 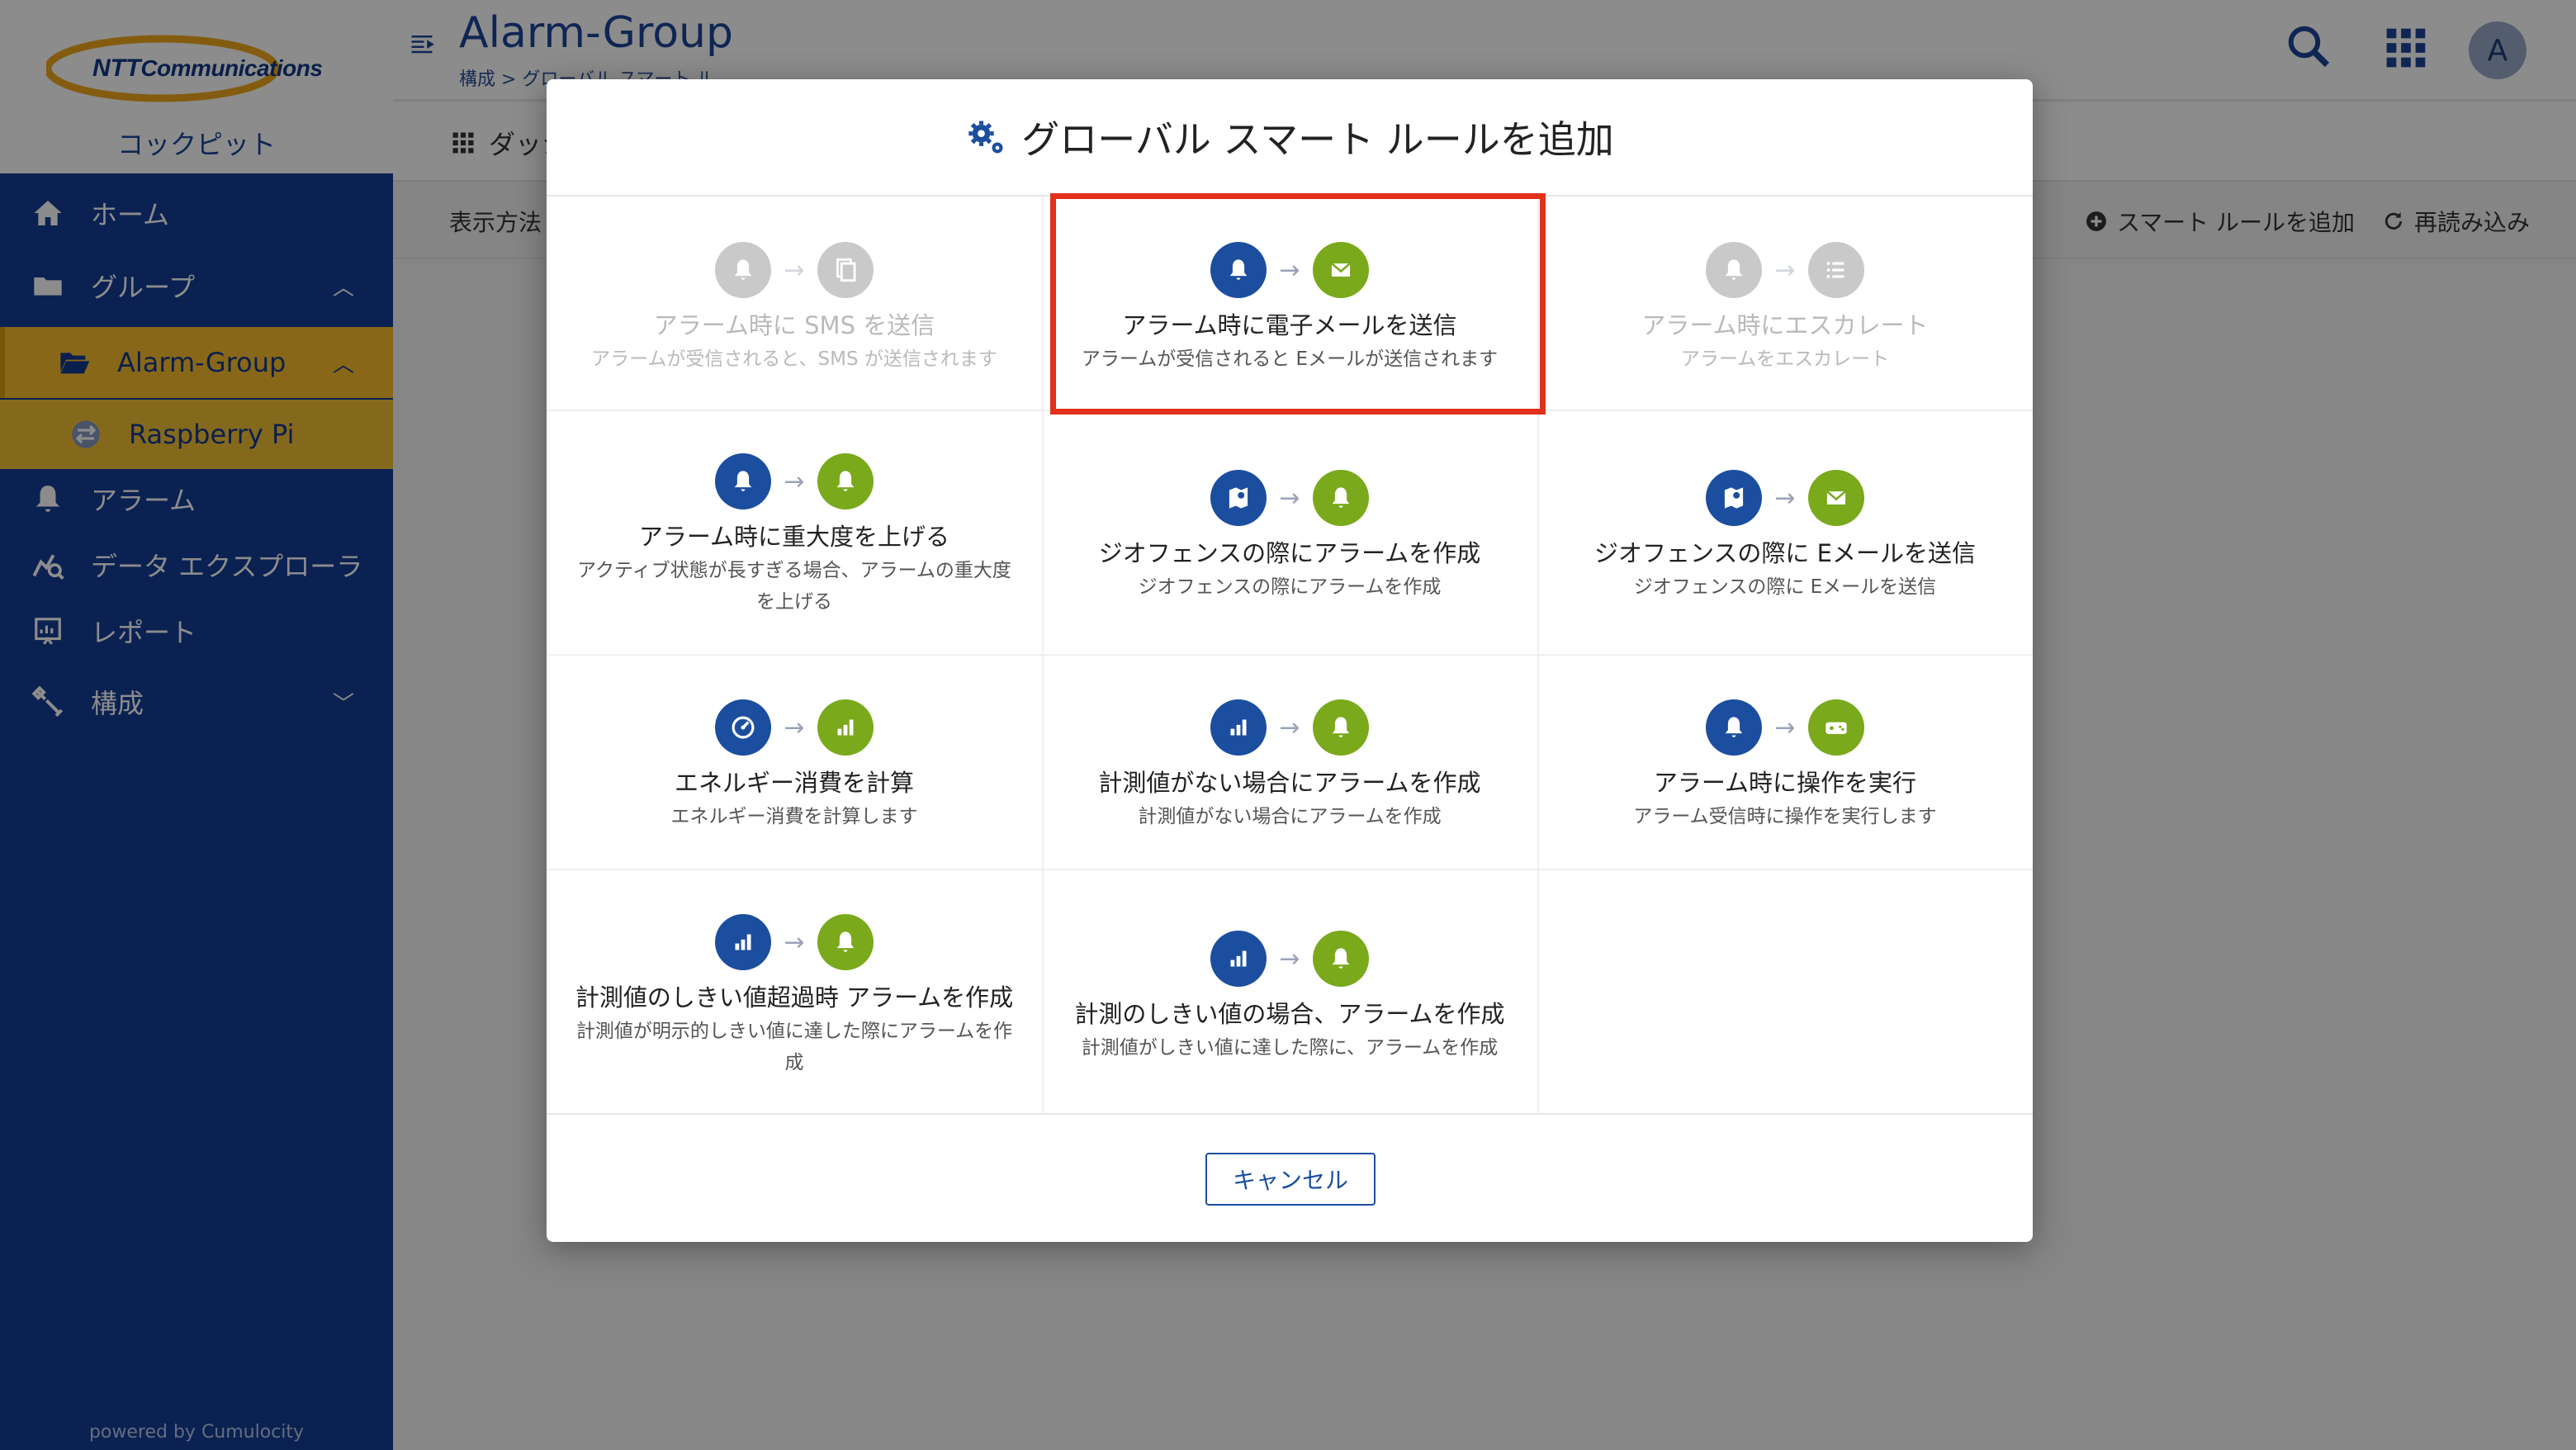 What do you see at coordinates (794, 325) in the screenshot?
I see `rule-title: アラーム時に SMS を送信` at bounding box center [794, 325].